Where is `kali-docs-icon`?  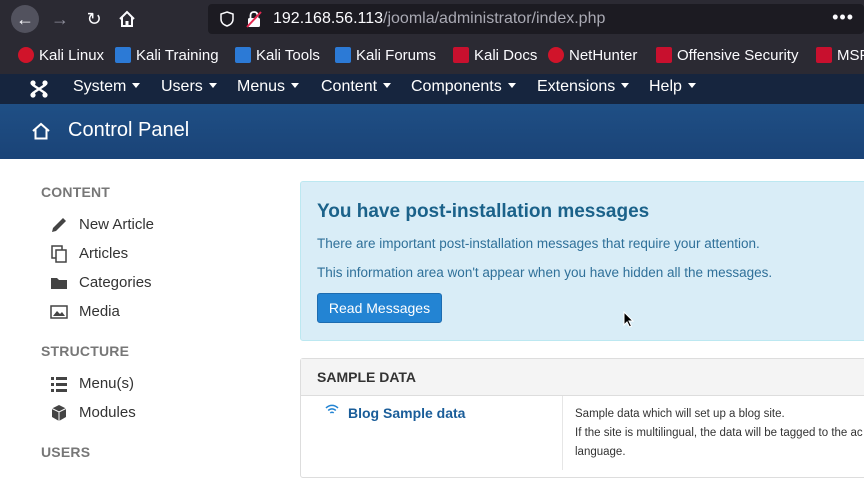 kali-docs-icon is located at coordinates (461, 55).